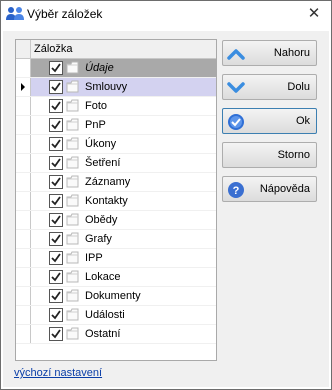 This screenshot has width=332, height=390. What do you see at coordinates (53, 49) in the screenshot?
I see `column-header-zalozka: Záložka` at bounding box center [53, 49].